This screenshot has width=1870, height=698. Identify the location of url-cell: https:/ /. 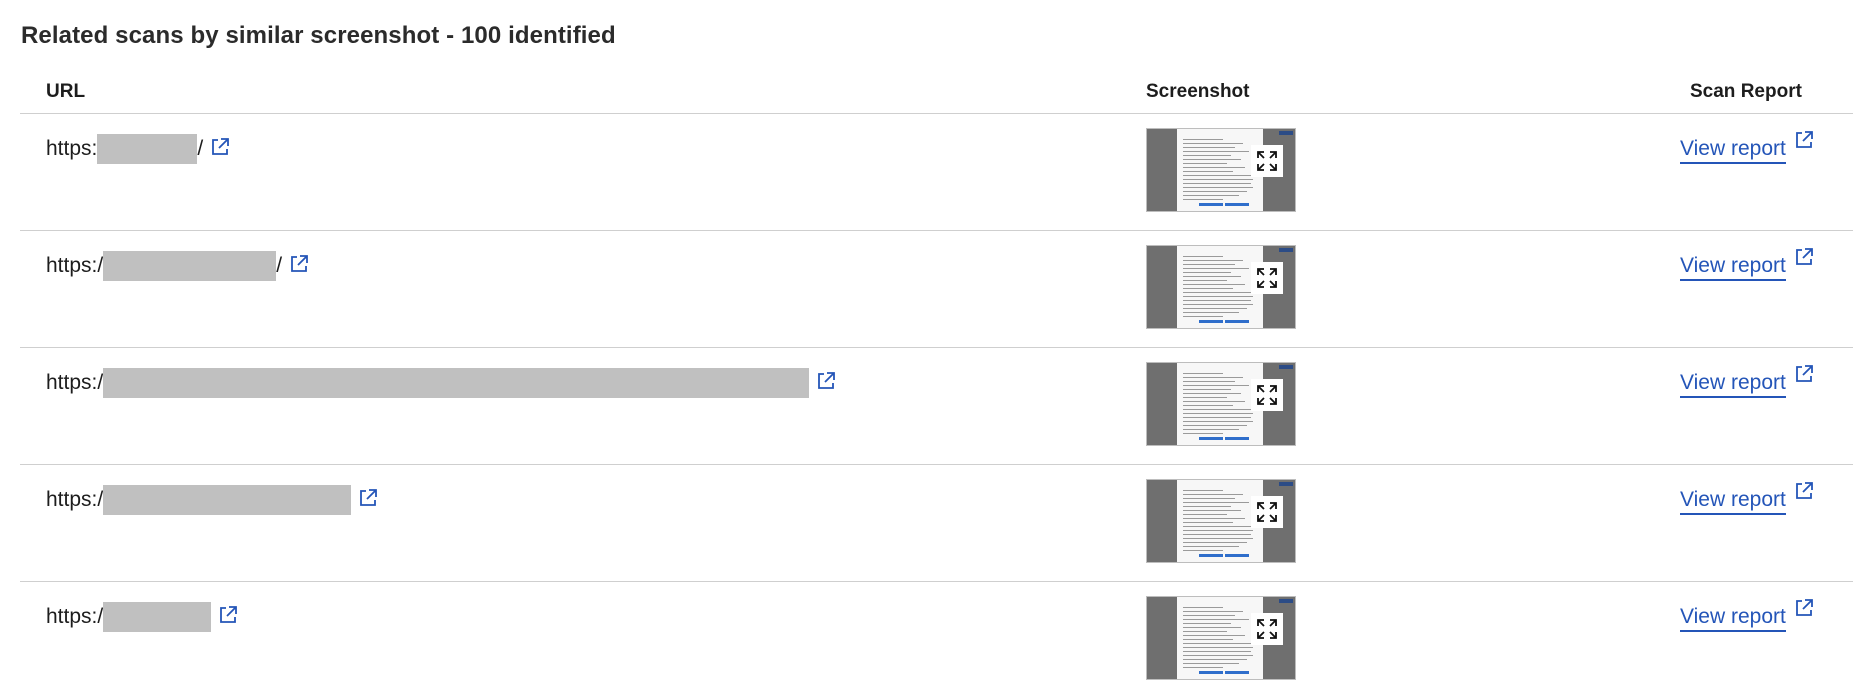
(178, 266).